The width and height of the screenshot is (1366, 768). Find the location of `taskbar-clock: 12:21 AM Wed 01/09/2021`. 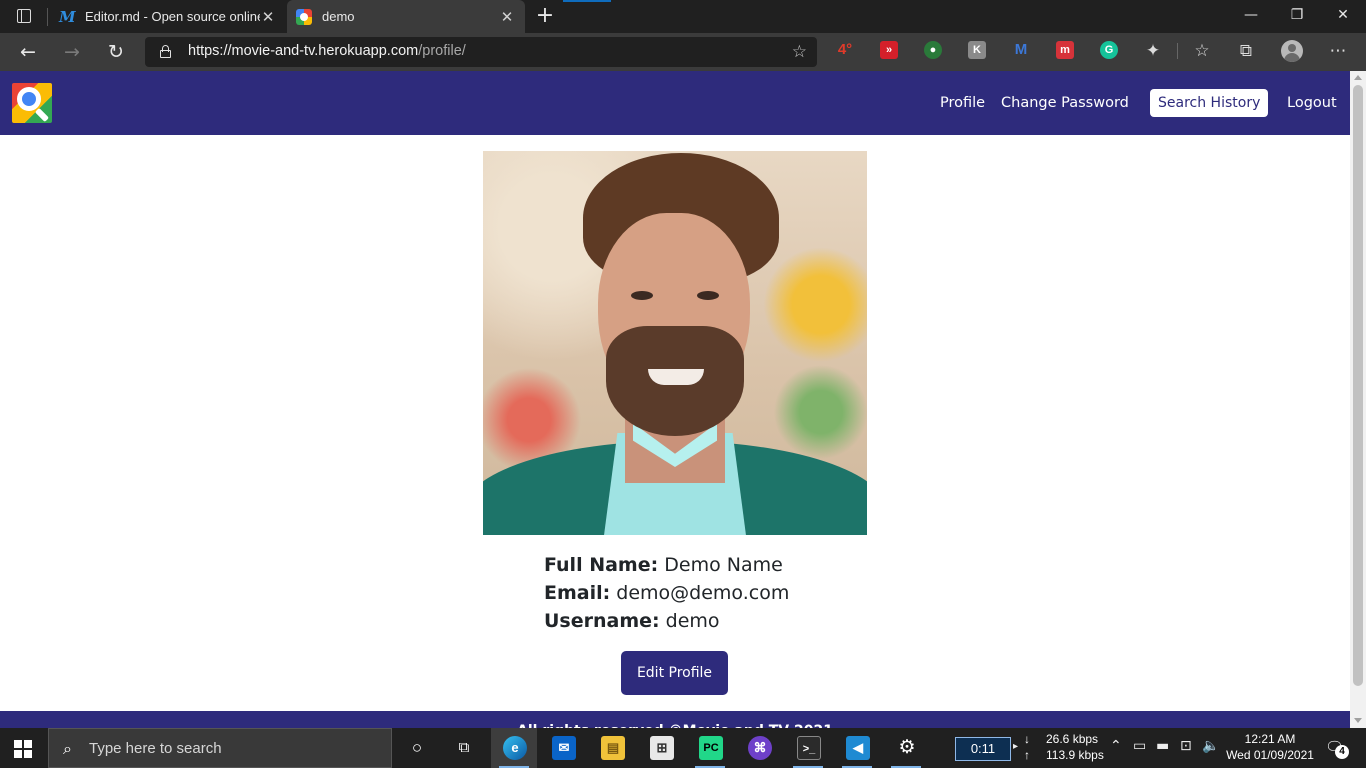

taskbar-clock: 12:21 AM Wed 01/09/2021 is located at coordinates (1270, 747).